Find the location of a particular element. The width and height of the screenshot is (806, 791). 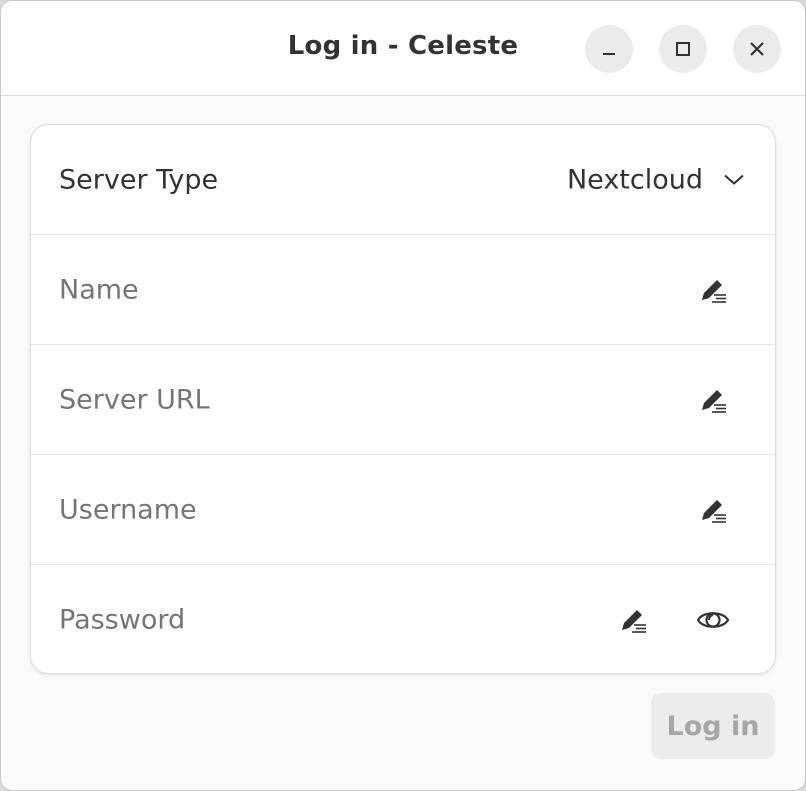

server-type-value: Nextcloud is located at coordinates (634, 179).